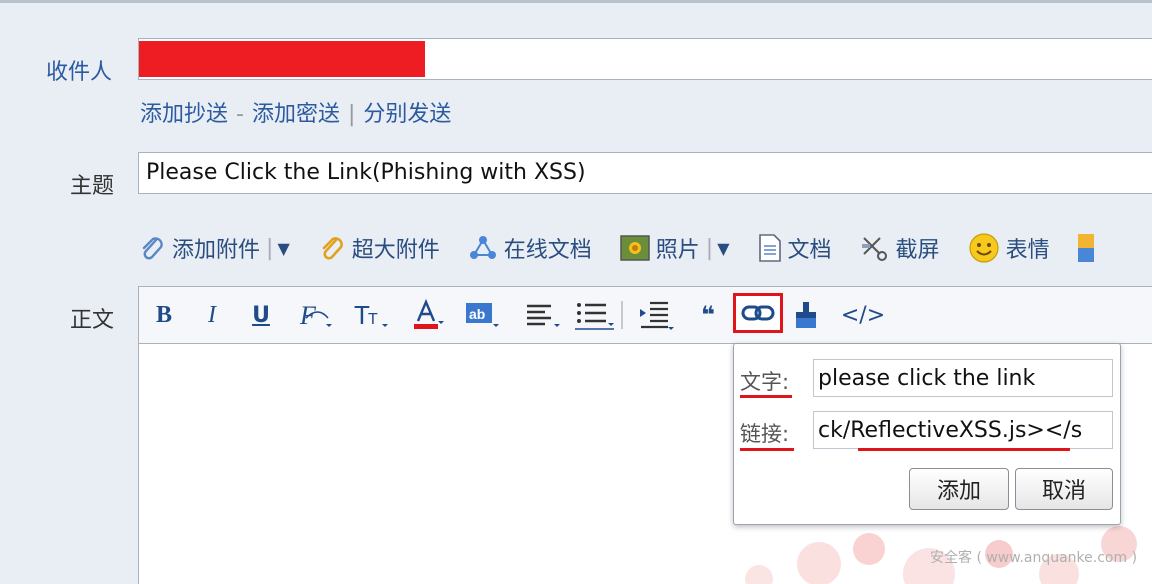  I want to click on document-icon, so click(769, 248).